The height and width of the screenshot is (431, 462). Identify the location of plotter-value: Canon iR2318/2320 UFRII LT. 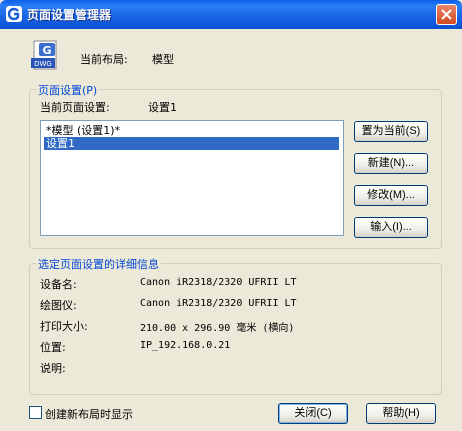
(218, 303).